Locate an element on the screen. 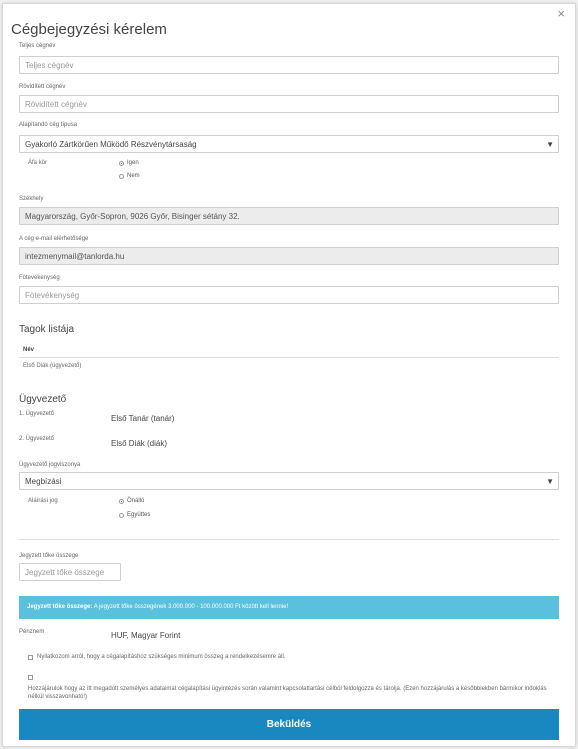 This screenshot has height=749, width=578. manager-2-label: 2. Ügyvezető is located at coordinates (37, 439).